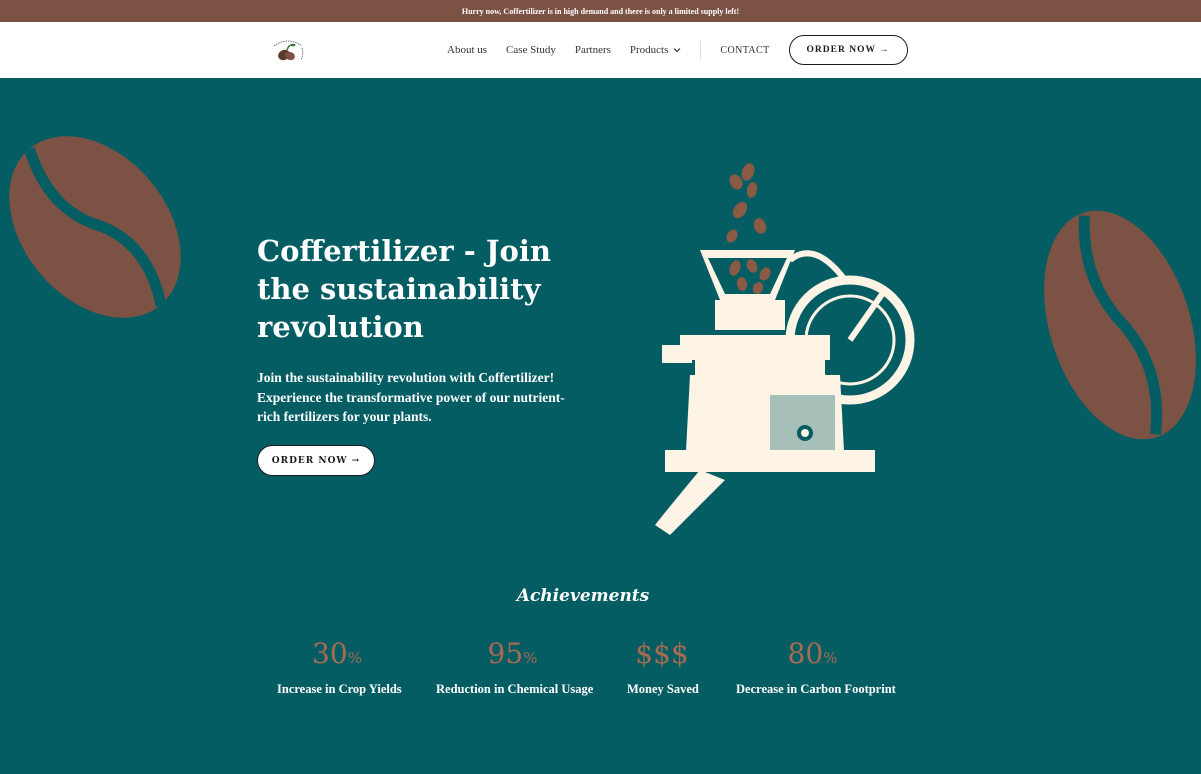  Describe the element at coordinates (744, 50) in the screenshot. I see `nav-contact: CONTACT` at that location.